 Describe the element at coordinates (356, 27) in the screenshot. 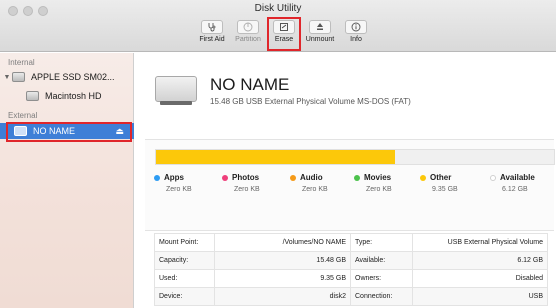

I see `info-icon` at that location.